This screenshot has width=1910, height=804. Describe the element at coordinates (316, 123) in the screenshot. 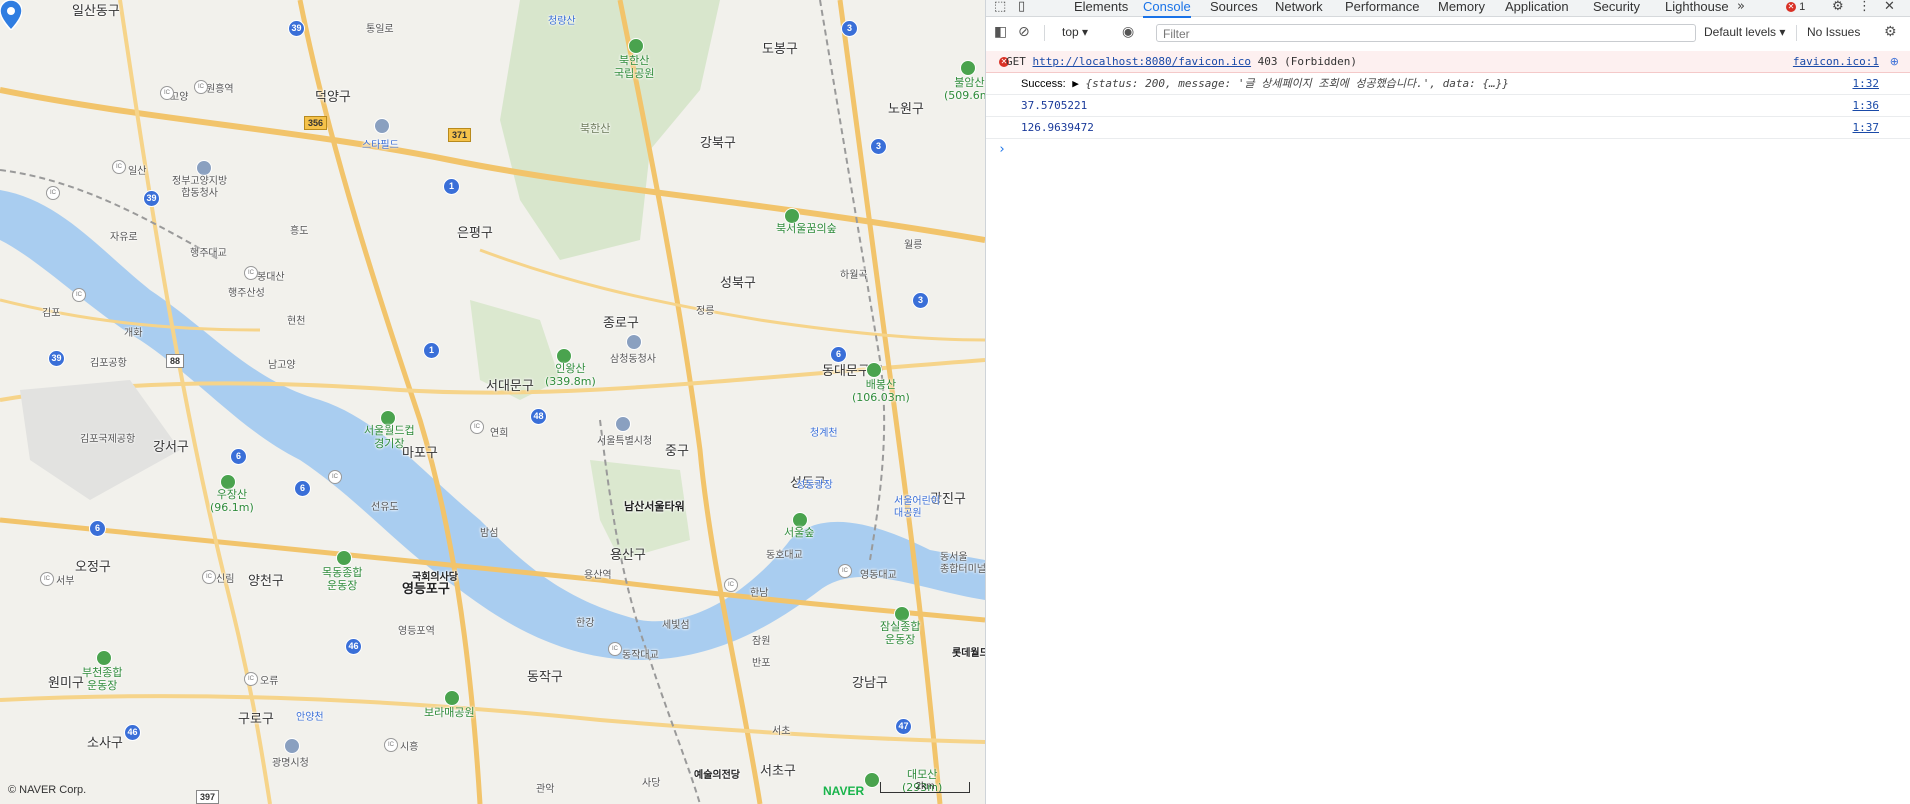

I see `route-sign: 356` at that location.